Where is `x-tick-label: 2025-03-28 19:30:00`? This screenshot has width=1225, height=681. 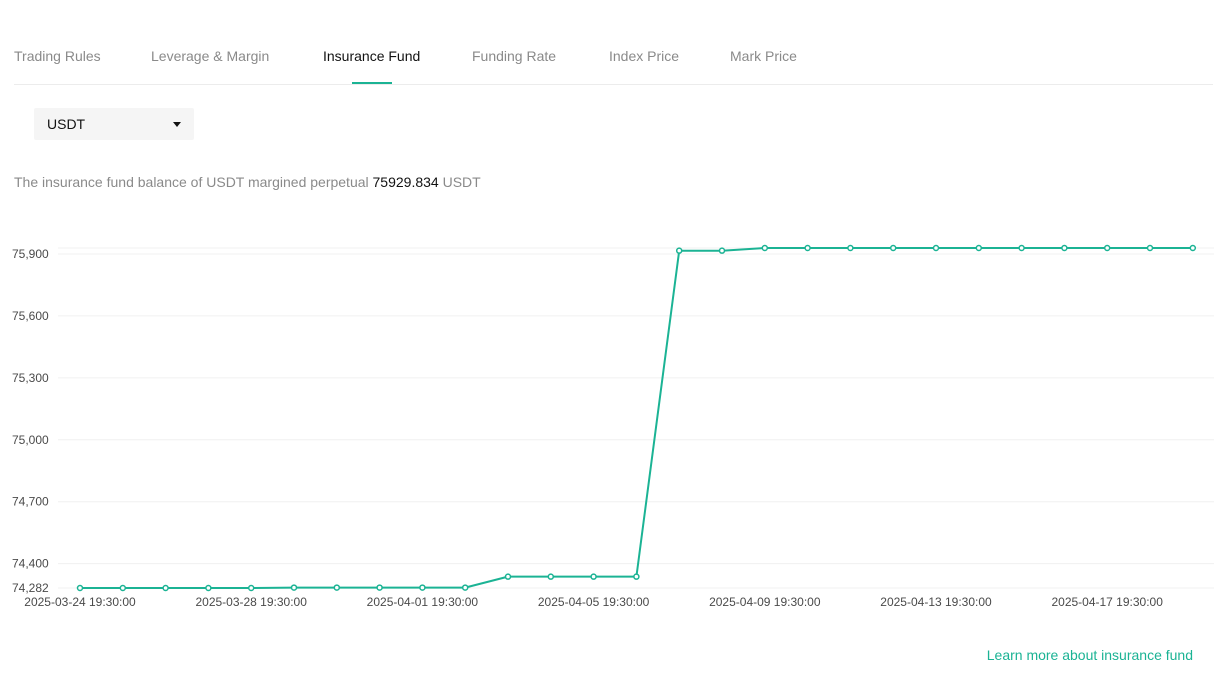
x-tick-label: 2025-03-28 19:30:00 is located at coordinates (251, 602).